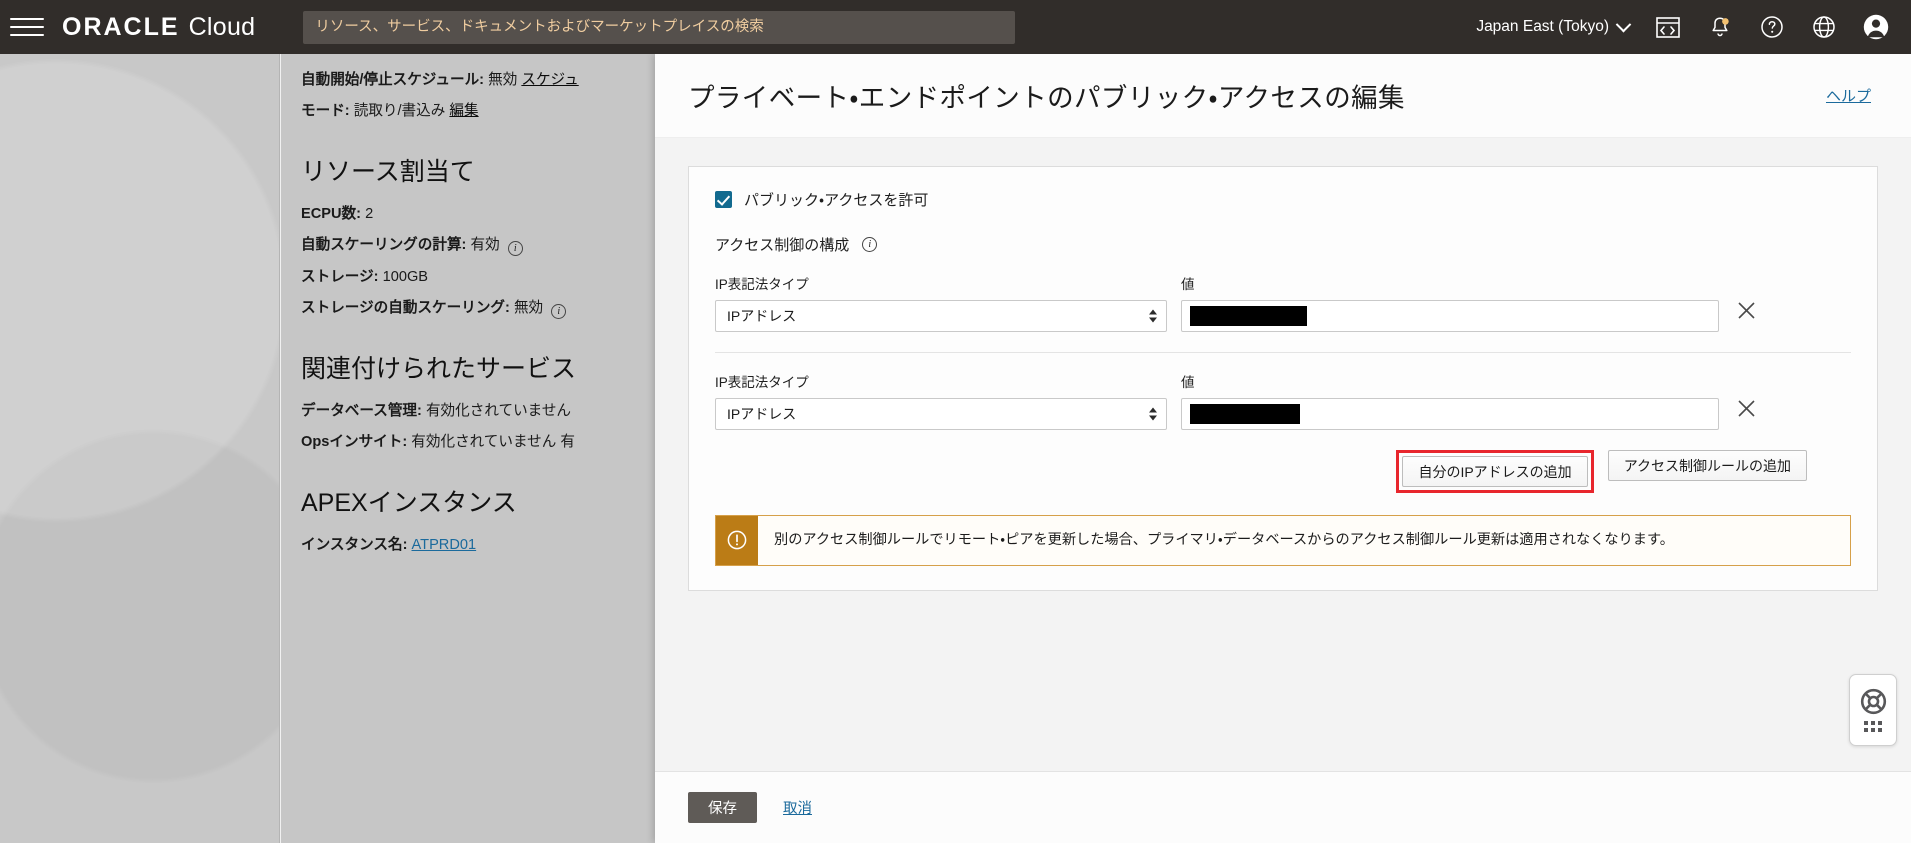 The height and width of the screenshot is (843, 1911). What do you see at coordinates (27, 27) in the screenshot?
I see `hamburger-menu-icon` at bounding box center [27, 27].